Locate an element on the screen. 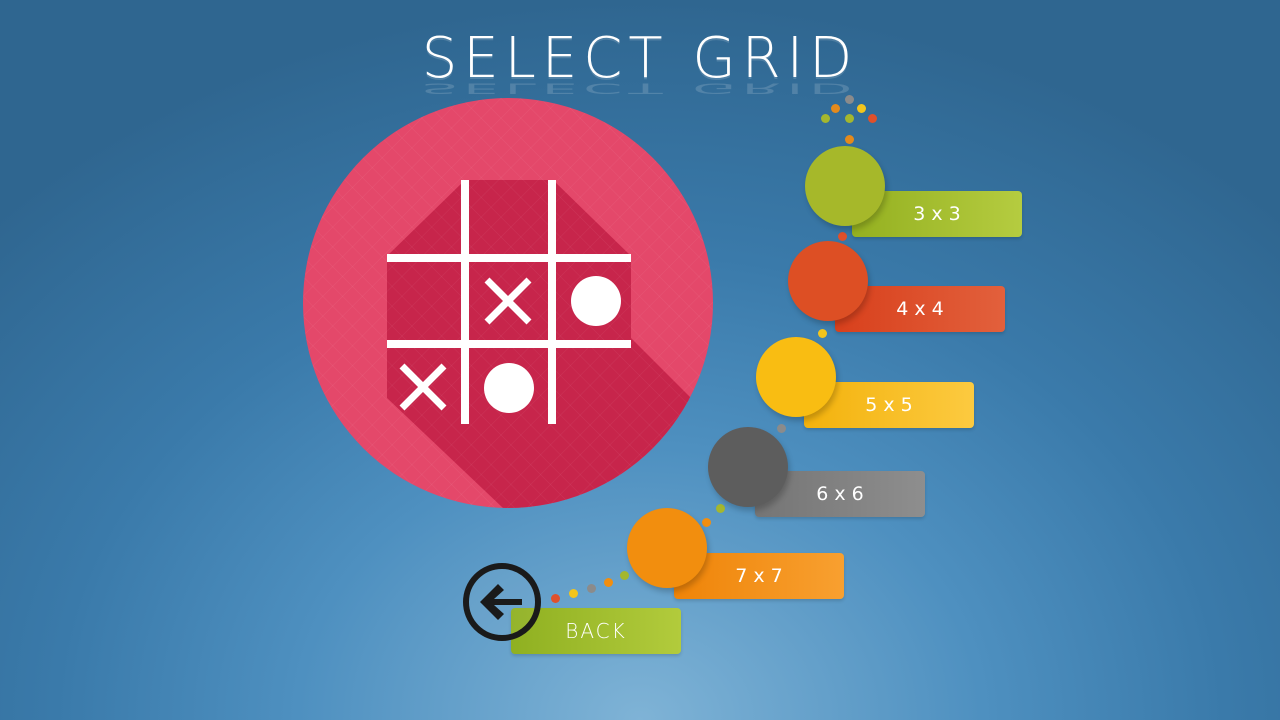 Image resolution: width=1280 pixels, height=720 pixels. back-arrow-icon is located at coordinates (502, 602).